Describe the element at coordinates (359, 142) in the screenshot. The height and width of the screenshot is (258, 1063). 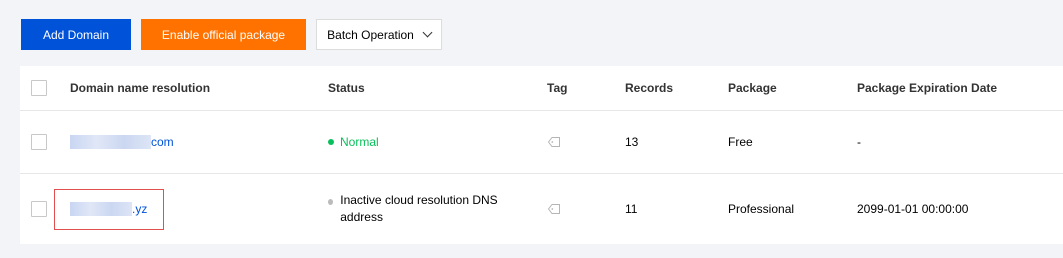
I see `status-text: Normal` at that location.